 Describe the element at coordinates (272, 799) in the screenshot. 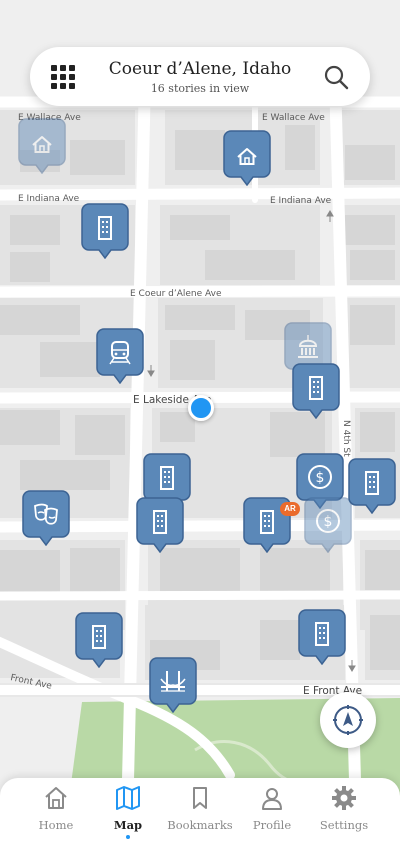

I see `profile-icon` at that location.